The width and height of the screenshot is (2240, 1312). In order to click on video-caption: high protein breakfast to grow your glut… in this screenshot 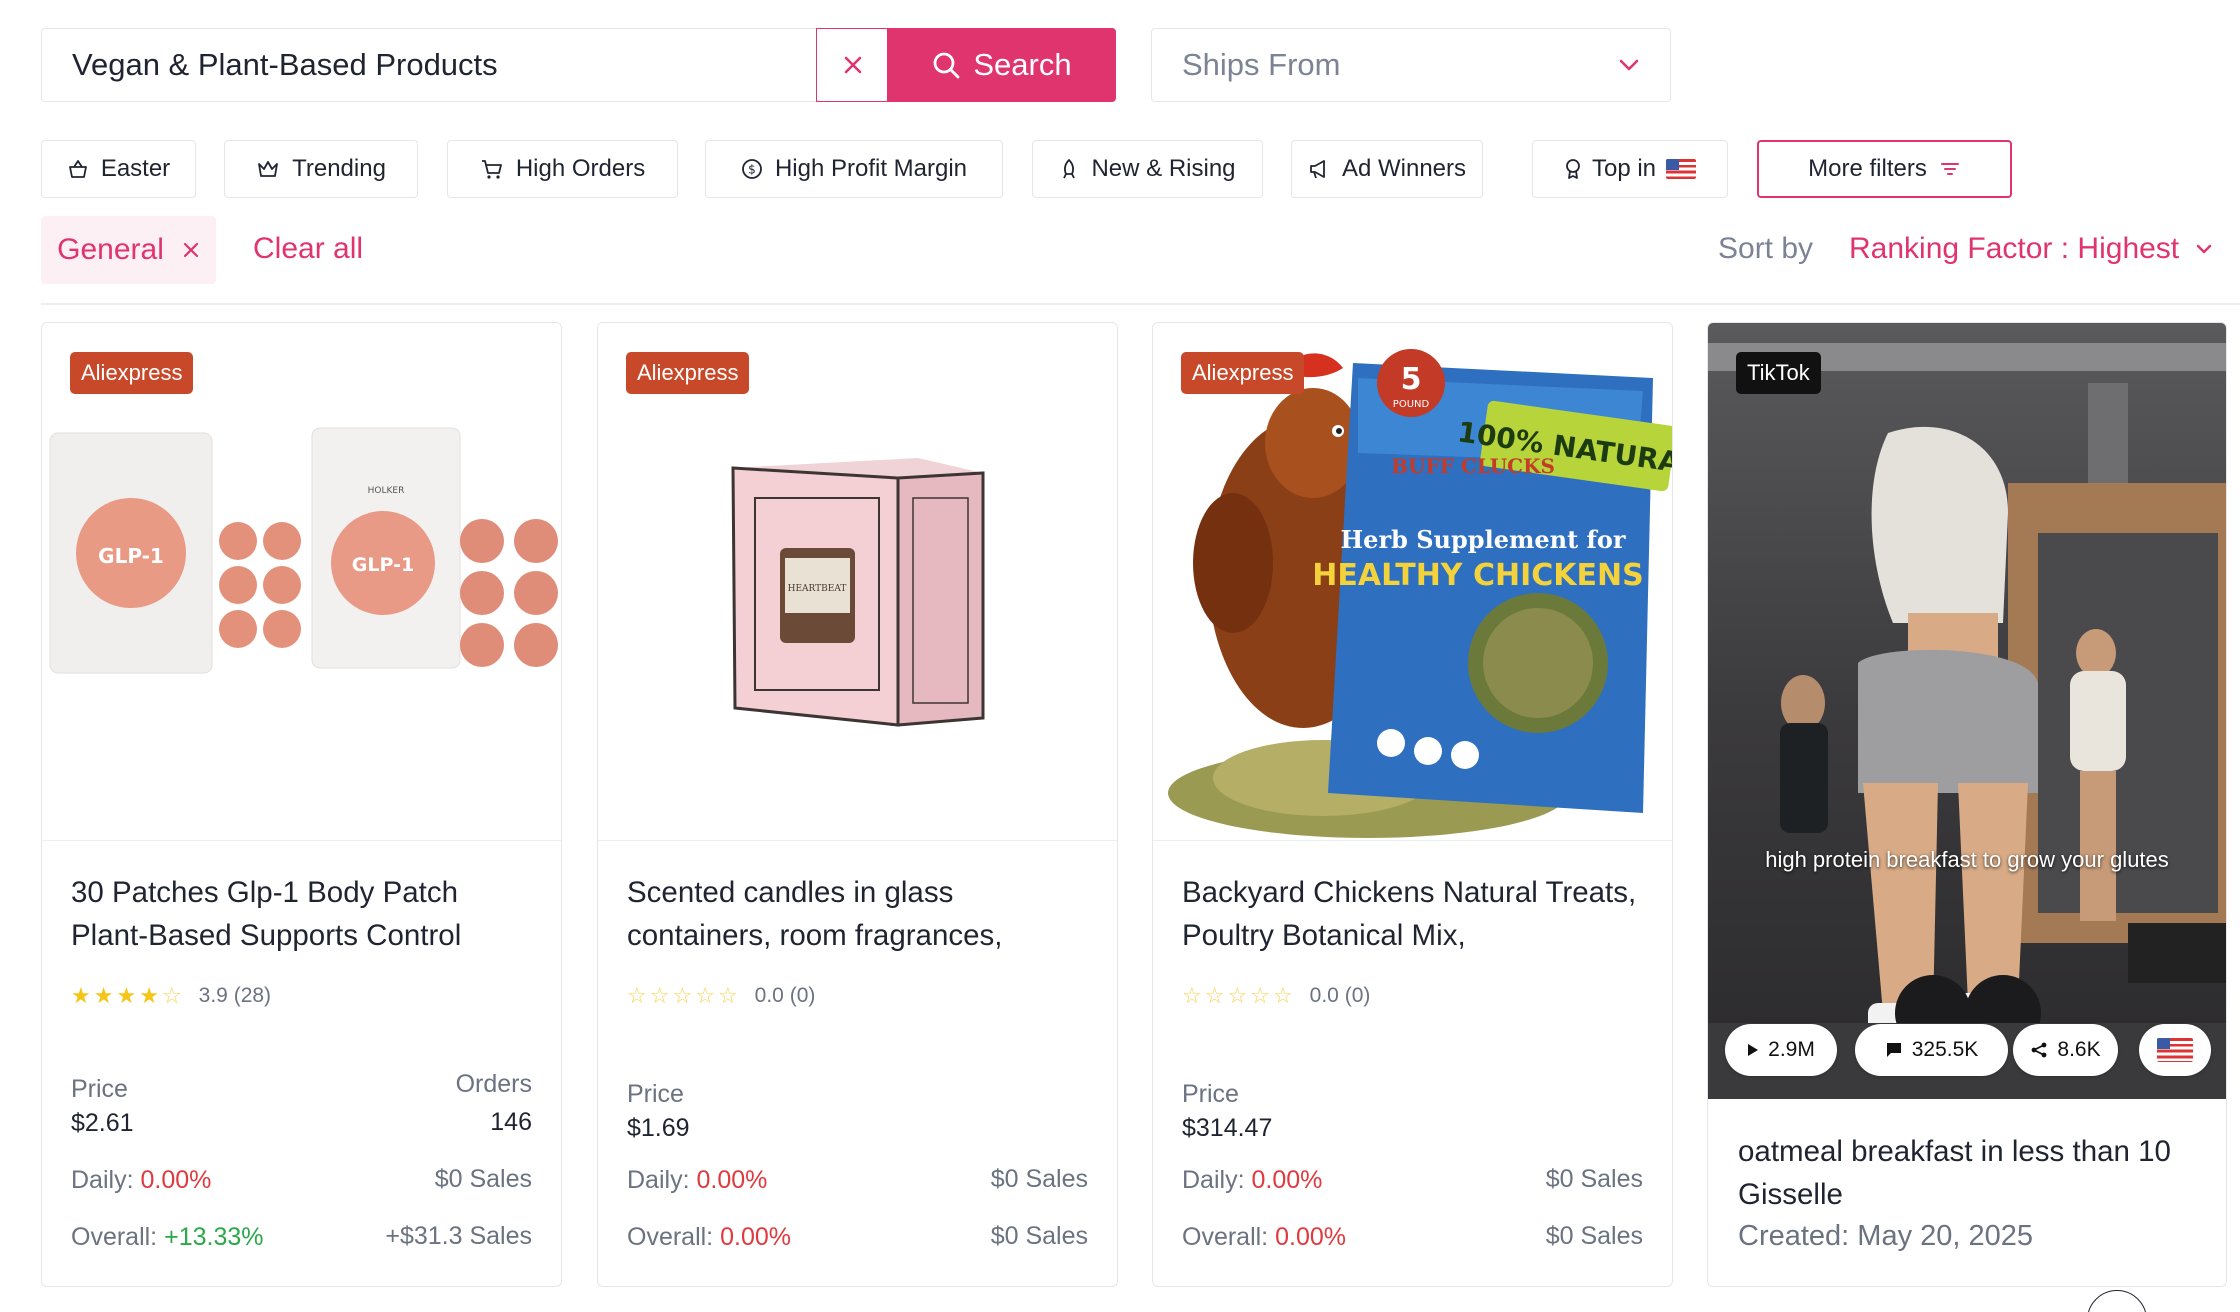, I will do `click(1967, 859)`.